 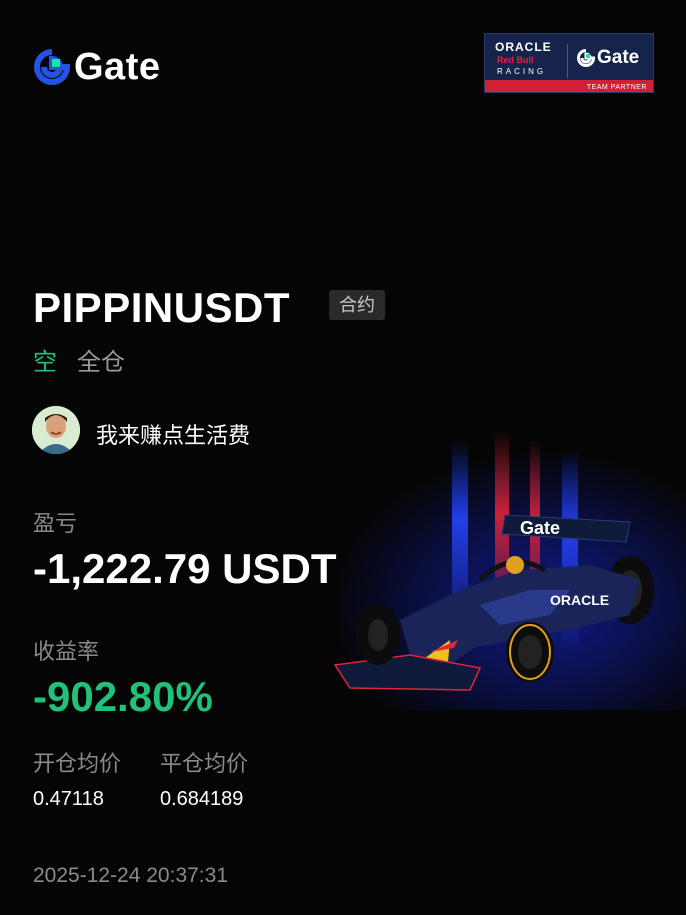 I want to click on partner-racing-text: RACING, so click(x=522, y=71).